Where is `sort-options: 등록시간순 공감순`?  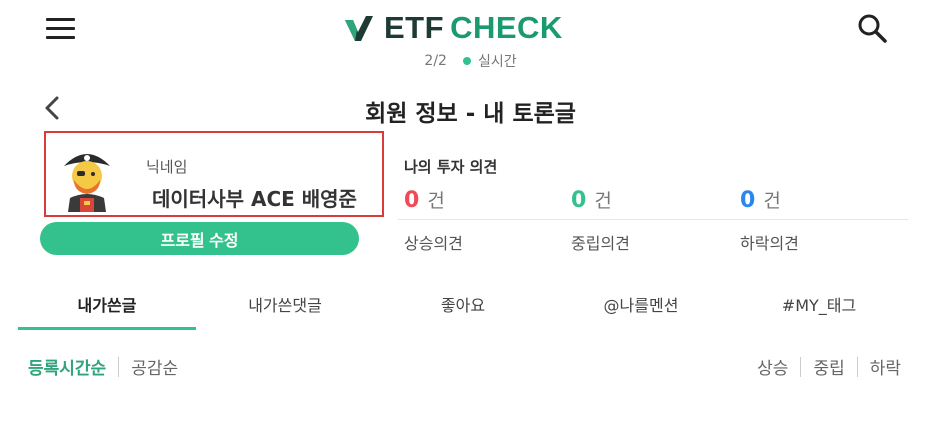 sort-options: 등록시간순 공감순 is located at coordinates (103, 366).